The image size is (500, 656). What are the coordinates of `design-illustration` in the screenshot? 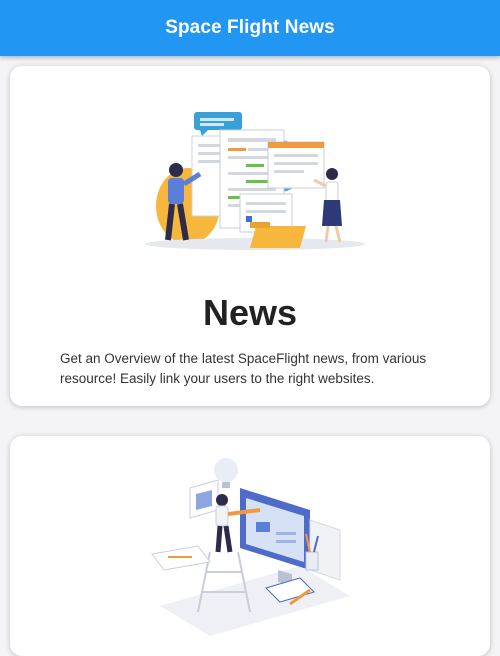 It's located at (250, 547).